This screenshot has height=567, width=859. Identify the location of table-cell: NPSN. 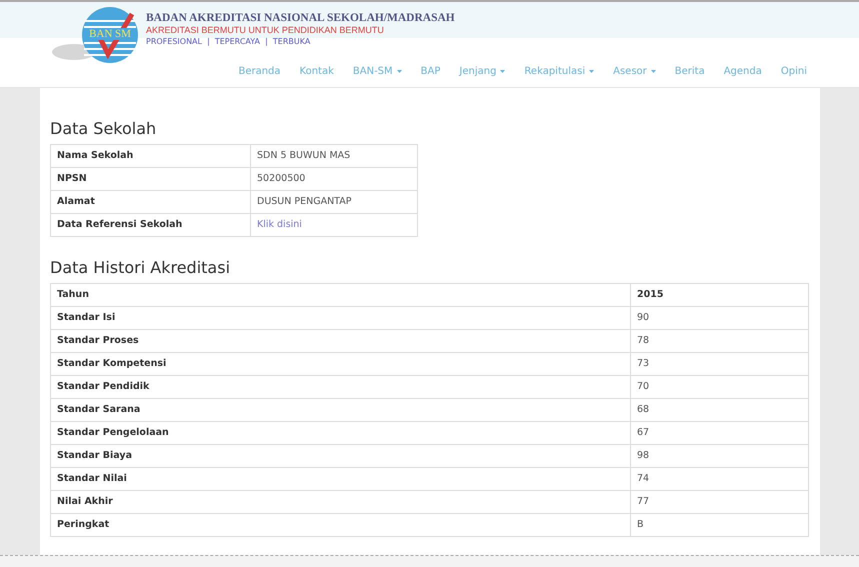
(150, 179).